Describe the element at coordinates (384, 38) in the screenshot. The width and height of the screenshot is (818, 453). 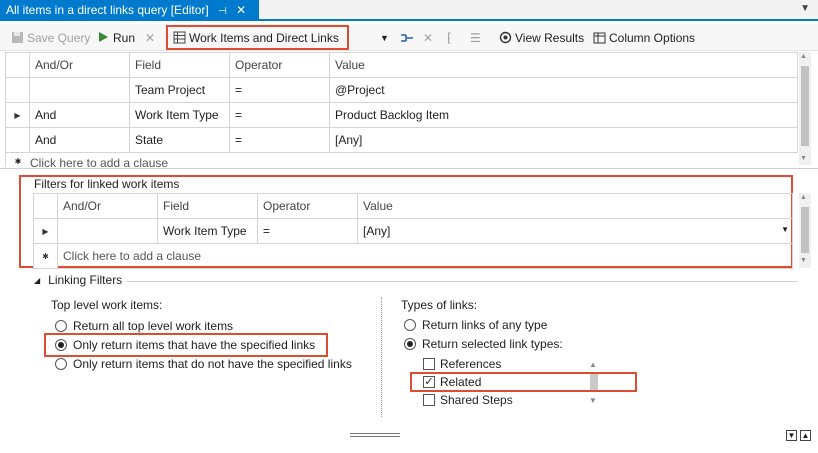
I see `query-type-chevron-icon: ▼` at that location.